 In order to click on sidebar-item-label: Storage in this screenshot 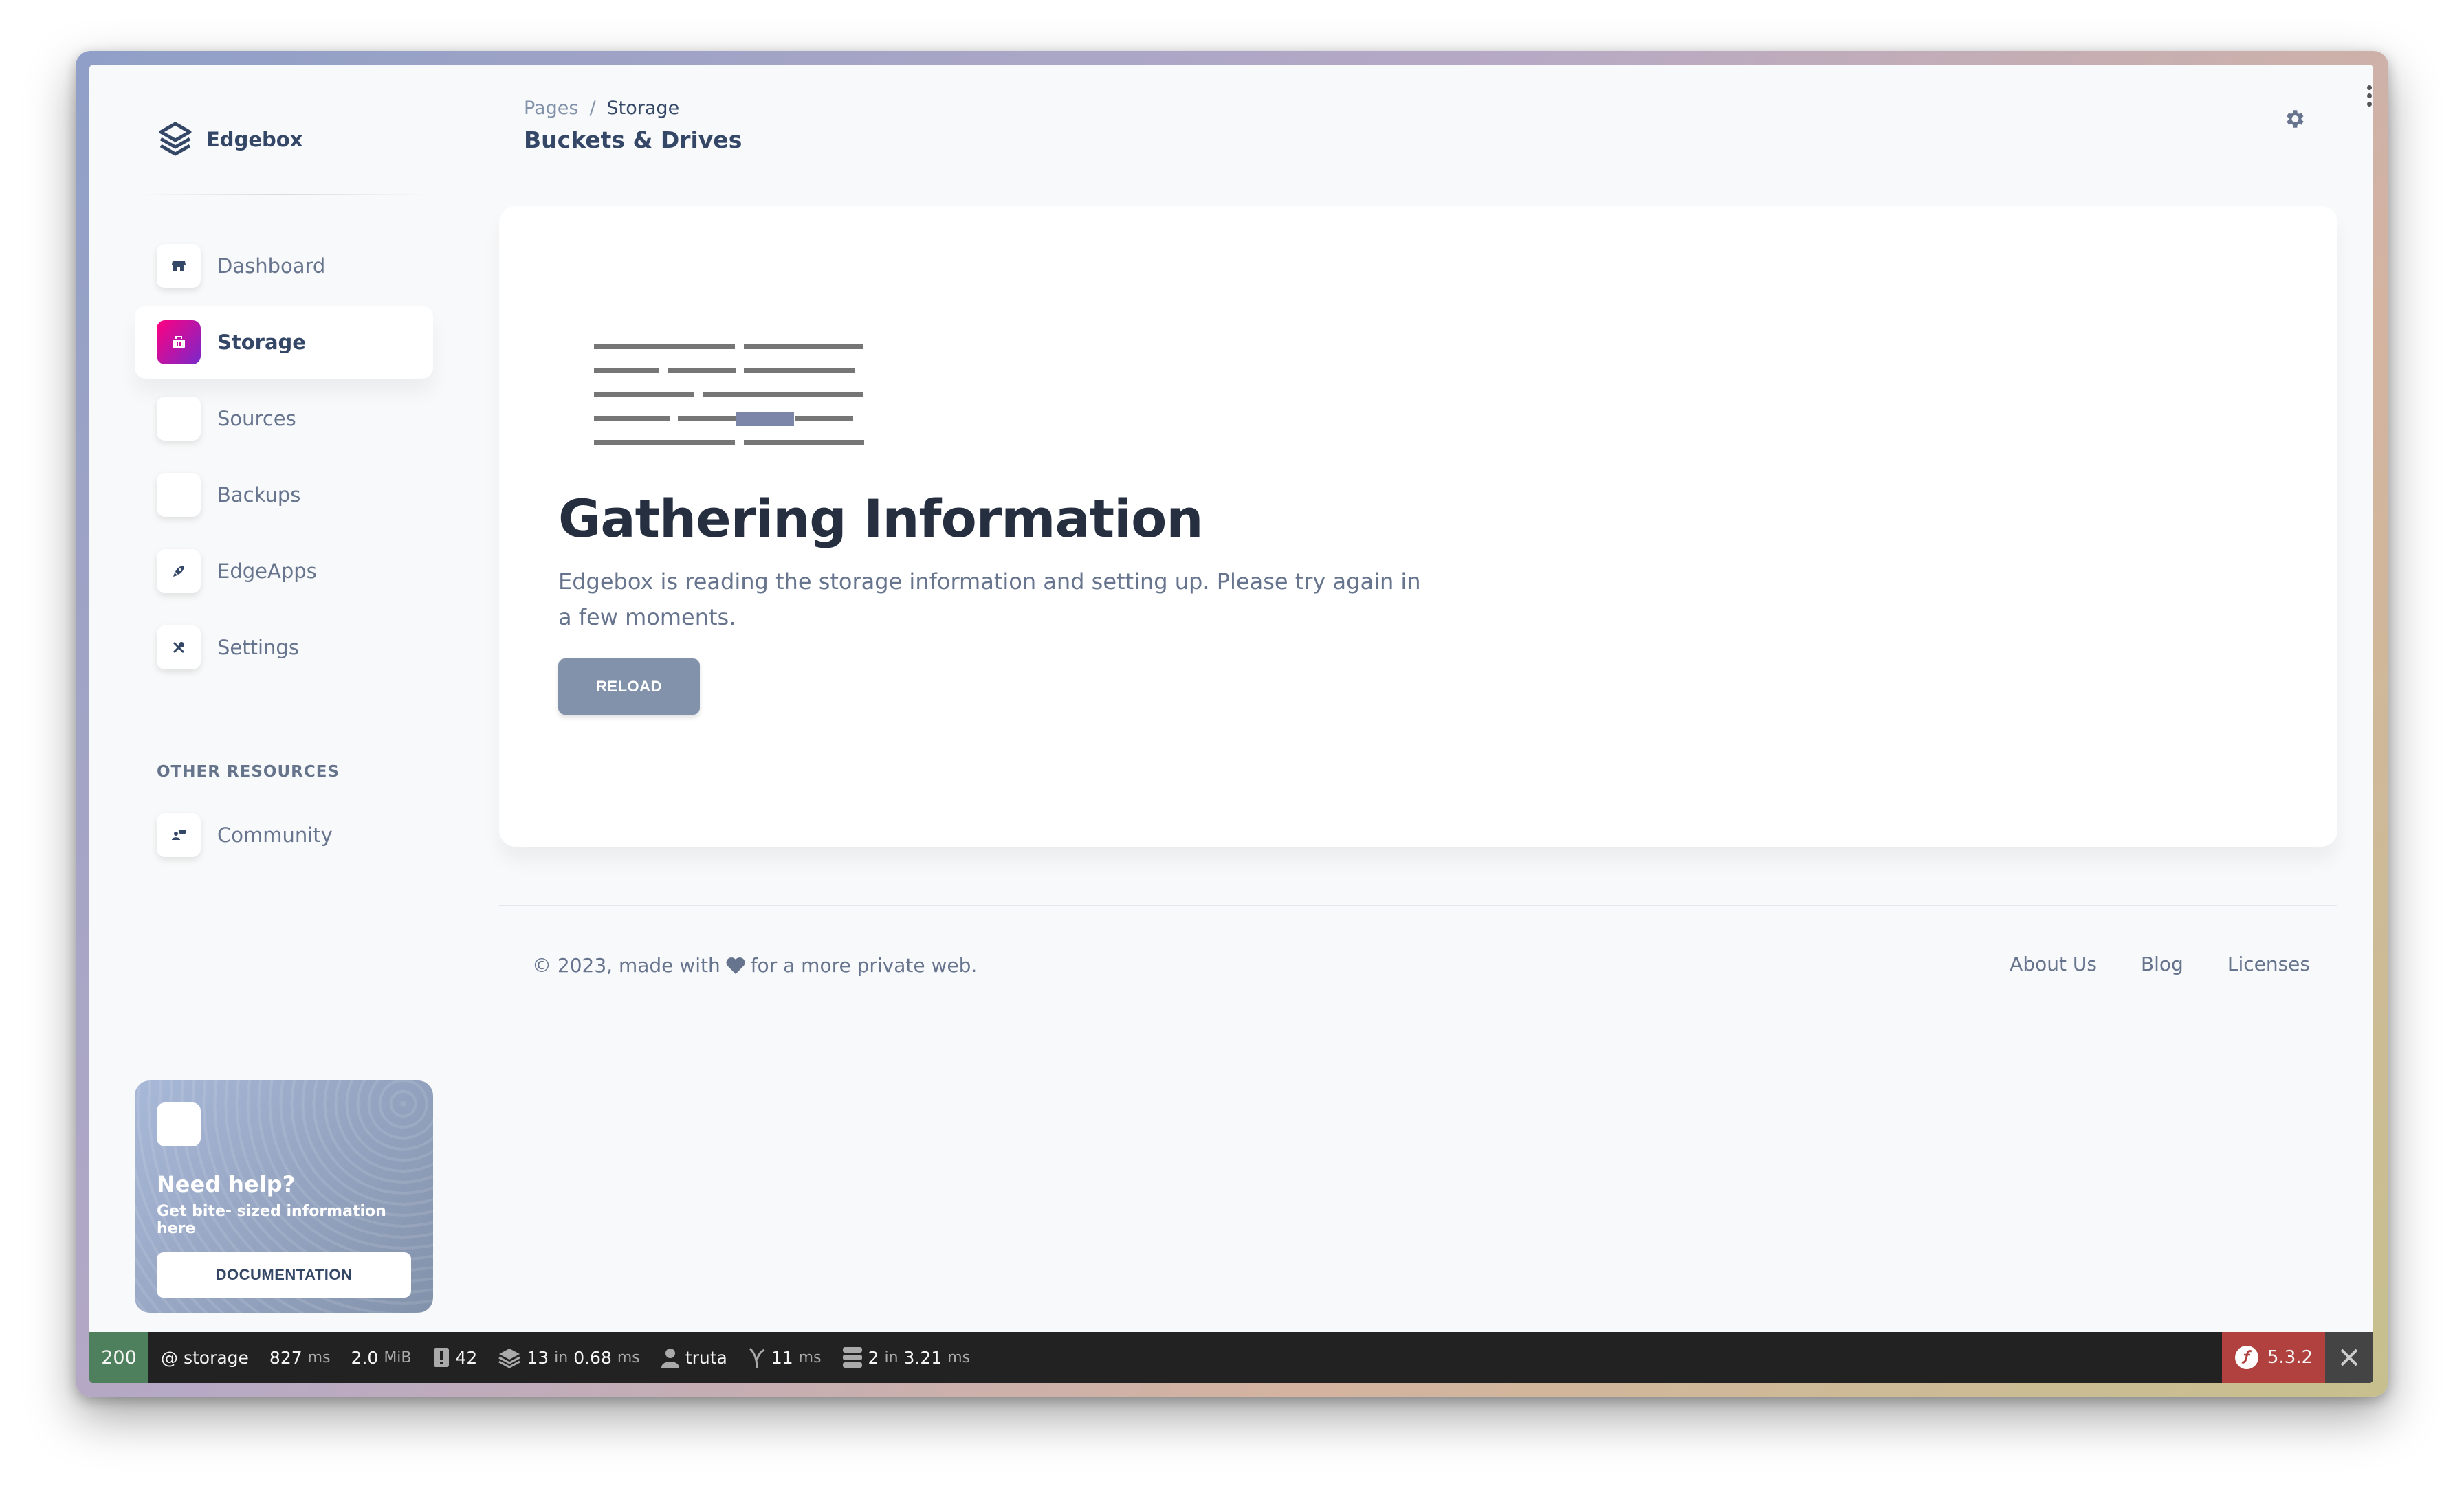, I will do `click(261, 342)`.